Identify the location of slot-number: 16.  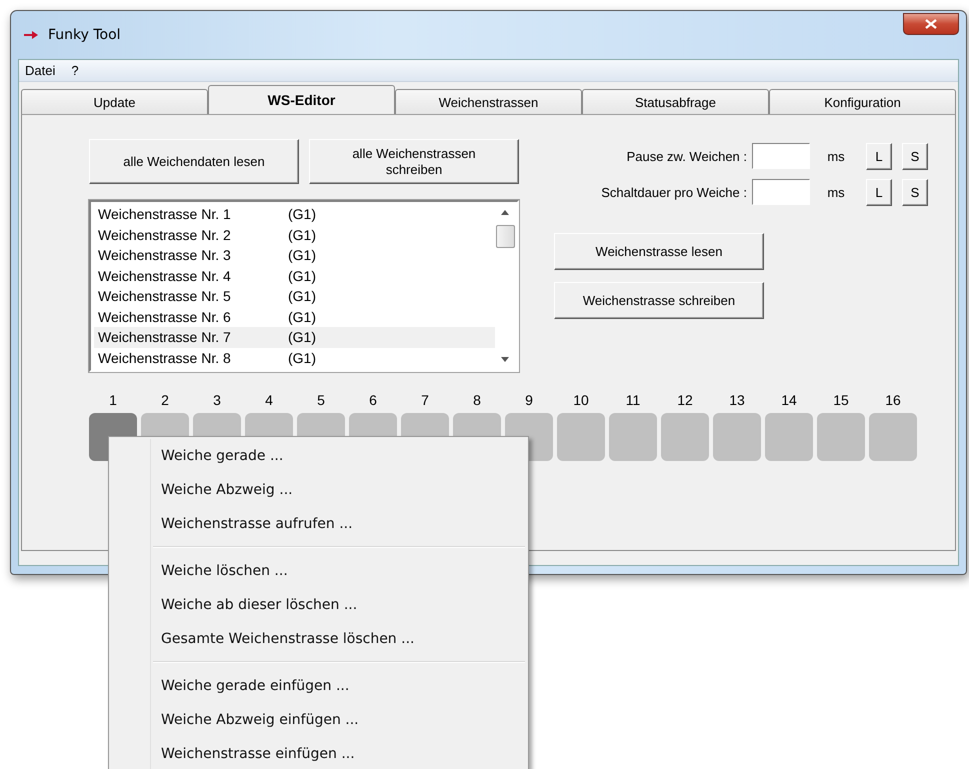
(893, 400).